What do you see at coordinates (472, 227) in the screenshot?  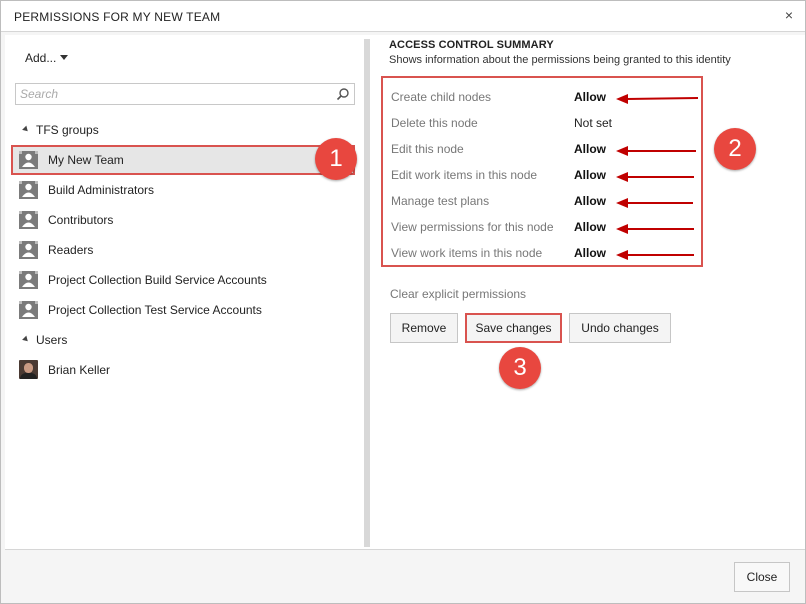 I see `permission-name: View permissions for this node` at bounding box center [472, 227].